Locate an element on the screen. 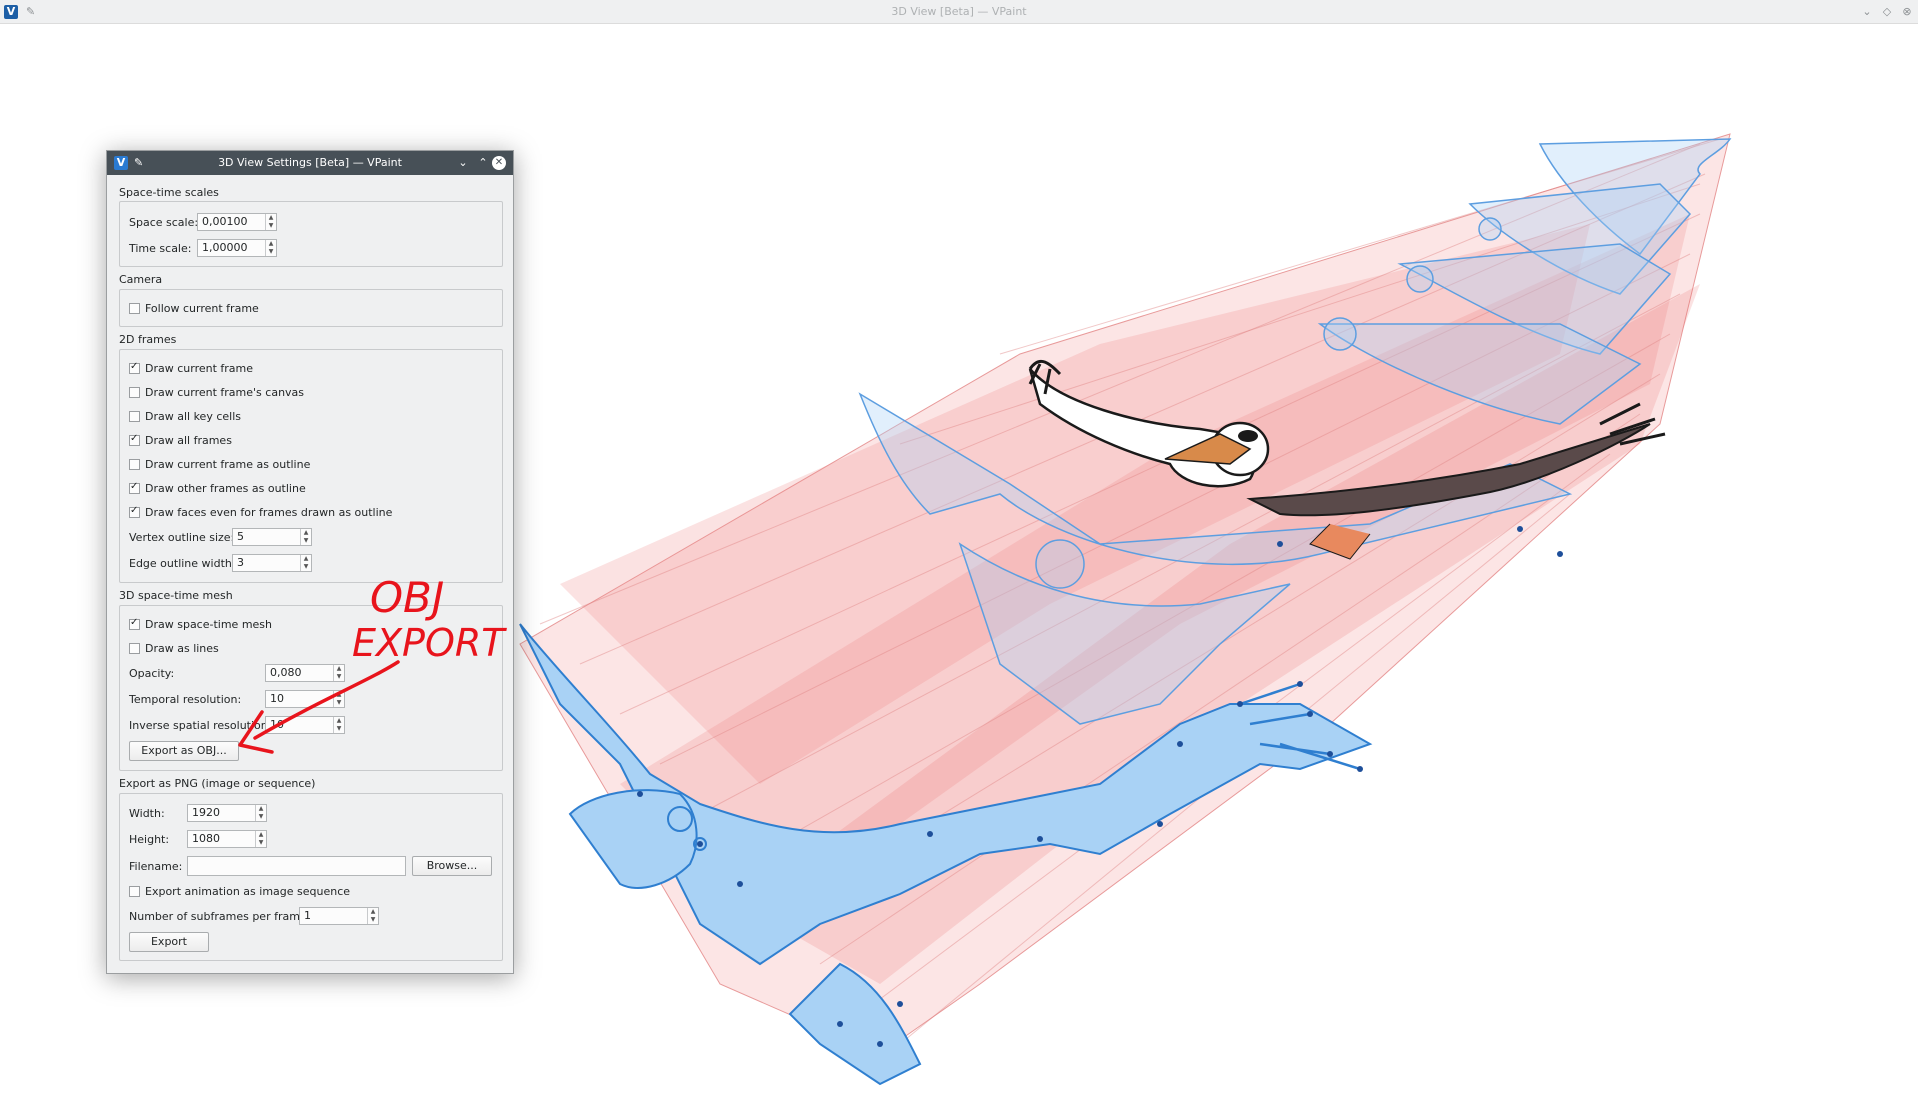 This screenshot has width=1918, height=1093. checkbox-label: Draw current frame as outline is located at coordinates (228, 464).